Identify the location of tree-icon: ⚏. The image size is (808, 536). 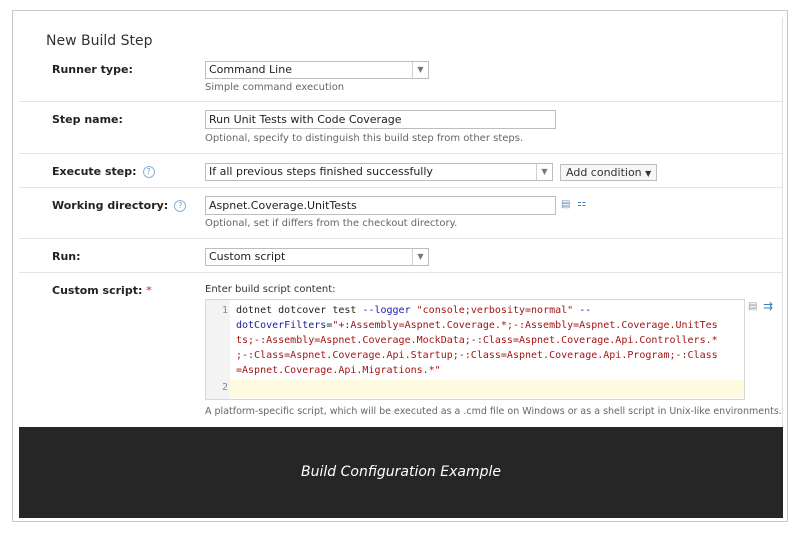
(581, 203).